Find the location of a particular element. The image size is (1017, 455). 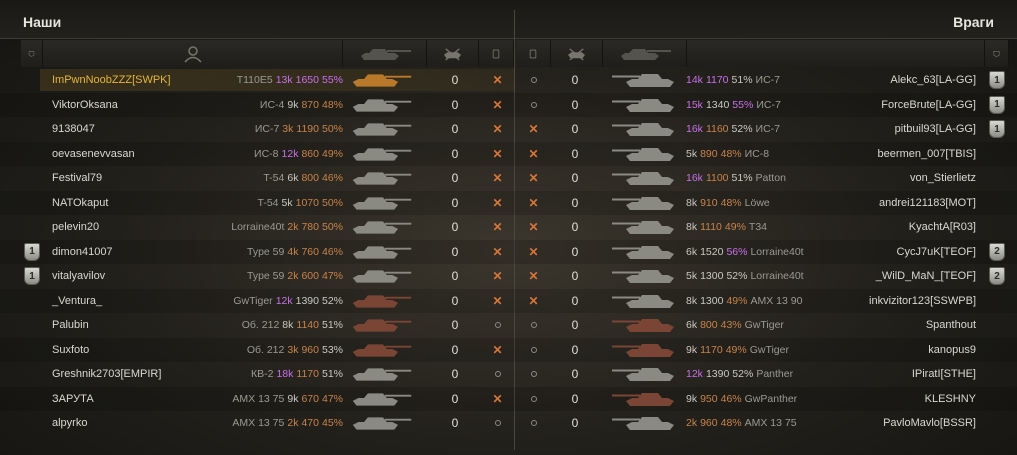

player-name: von_Stierlietz is located at coordinates (888, 178).